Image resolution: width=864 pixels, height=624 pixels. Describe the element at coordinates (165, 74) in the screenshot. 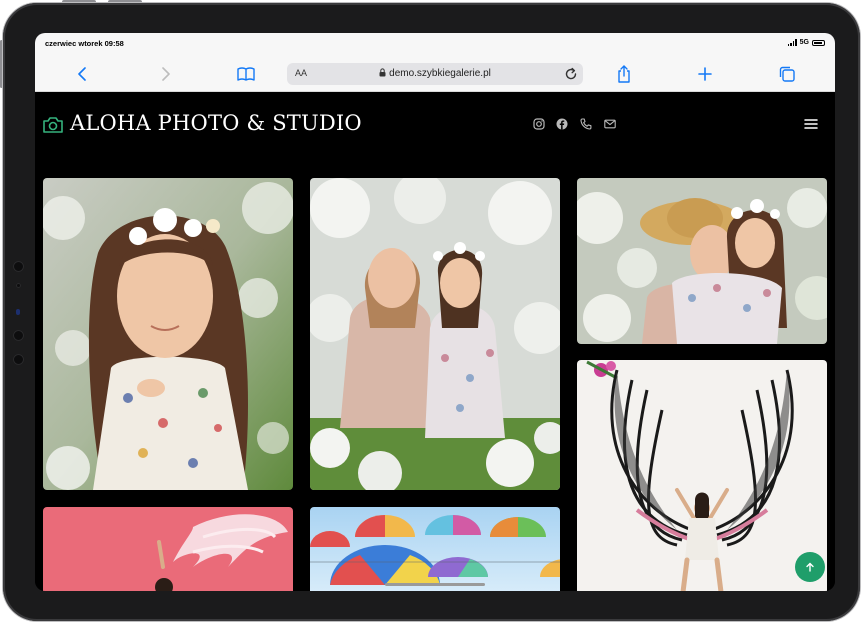

I see `forward-icon` at that location.